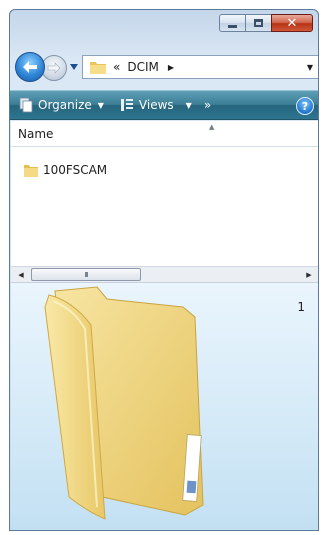 This screenshot has height=535, width=325. I want to click on scroll-left-icon: ◀, so click(21, 274).